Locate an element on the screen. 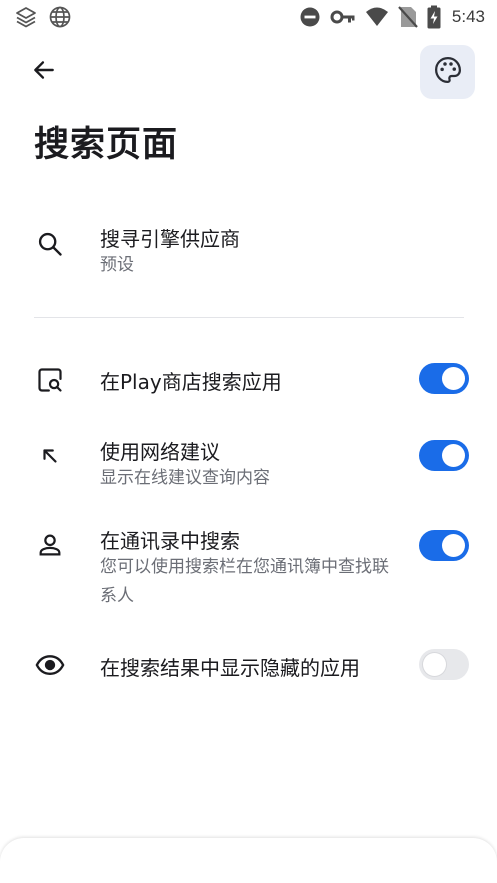 The width and height of the screenshot is (497, 883). palette-icon is located at coordinates (448, 72).